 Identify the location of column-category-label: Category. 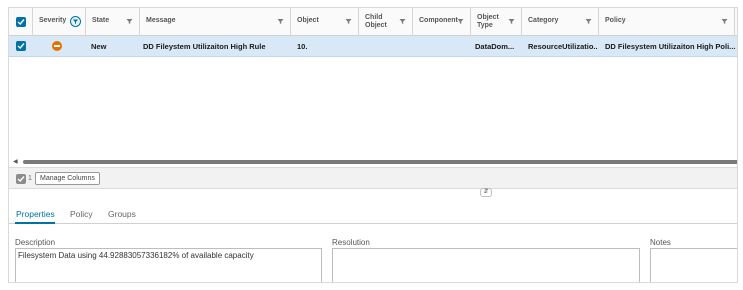
(543, 20).